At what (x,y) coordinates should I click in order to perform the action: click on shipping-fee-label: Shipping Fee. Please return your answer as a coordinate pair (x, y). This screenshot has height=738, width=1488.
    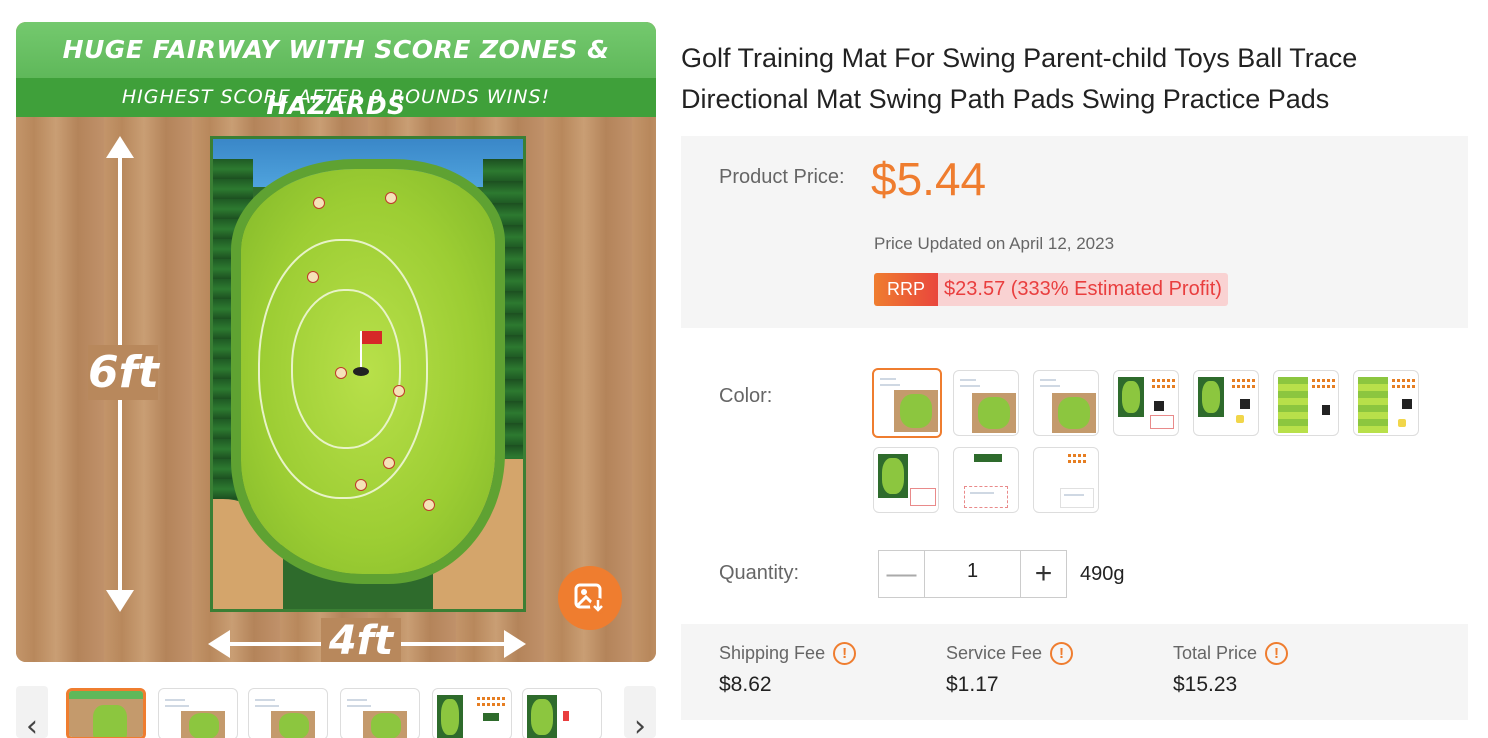
    Looking at the image, I should click on (772, 653).